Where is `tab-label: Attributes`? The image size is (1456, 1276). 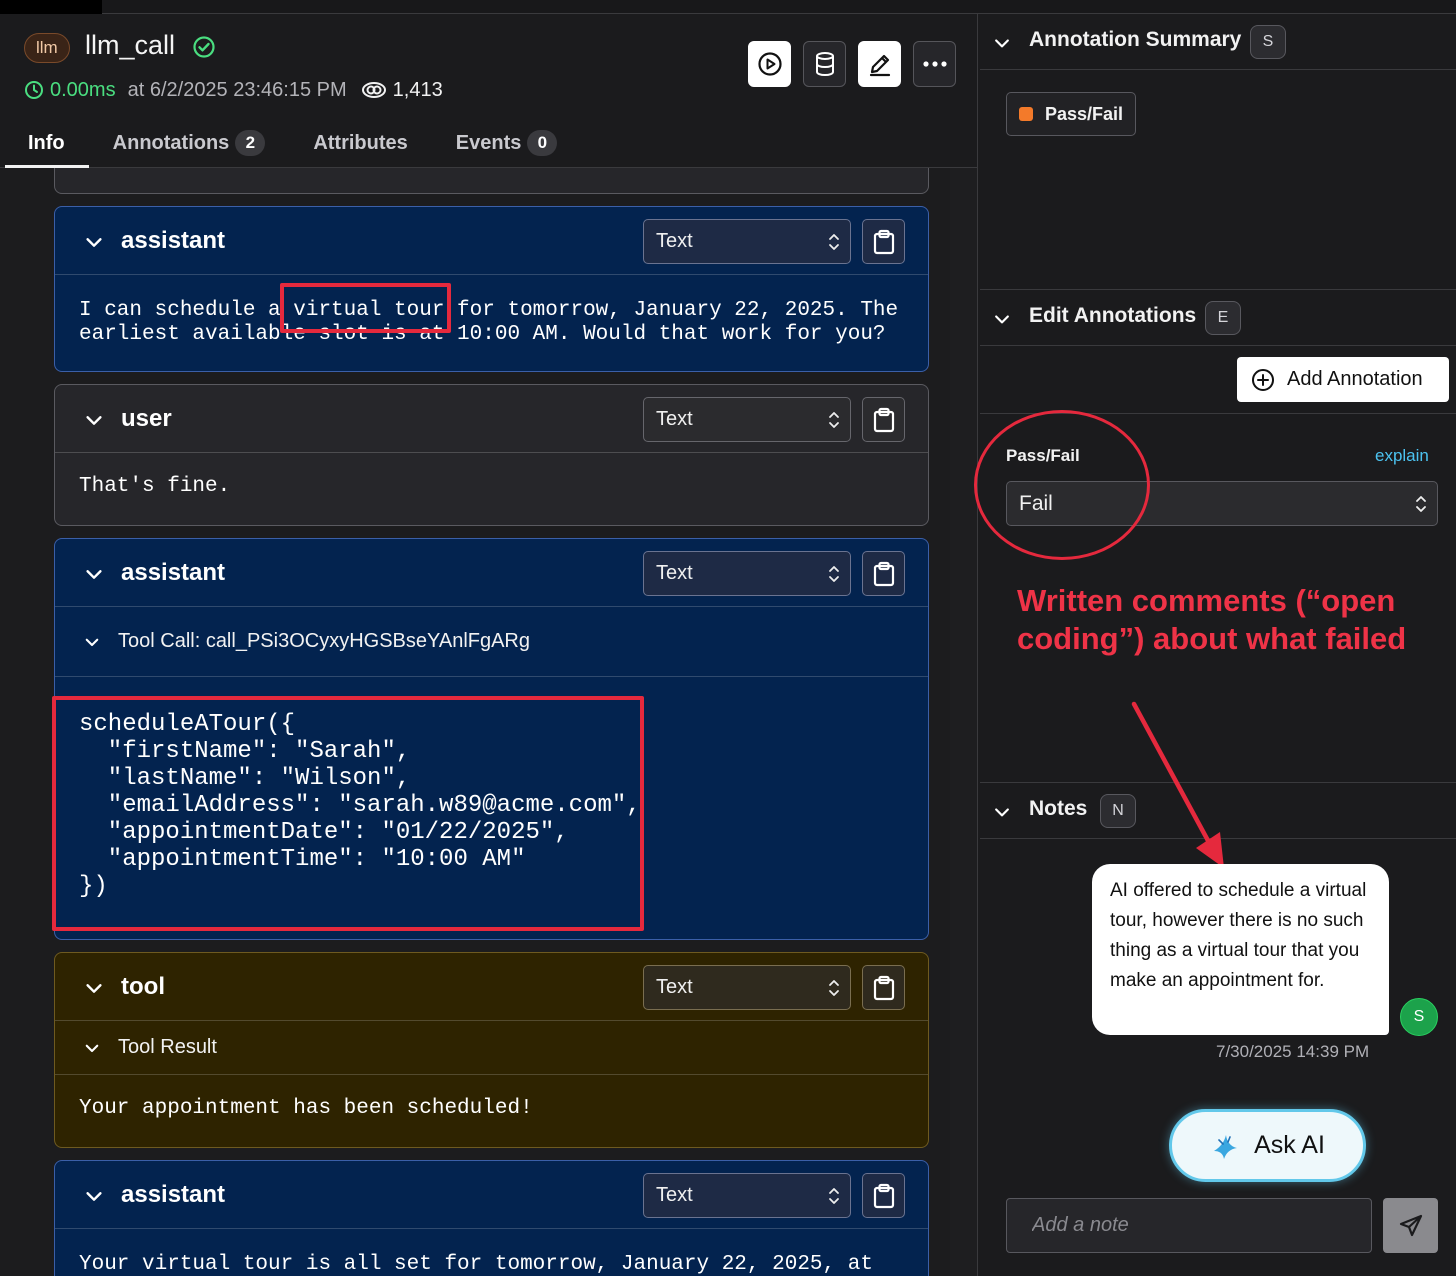 tab-label: Attributes is located at coordinates (360, 142).